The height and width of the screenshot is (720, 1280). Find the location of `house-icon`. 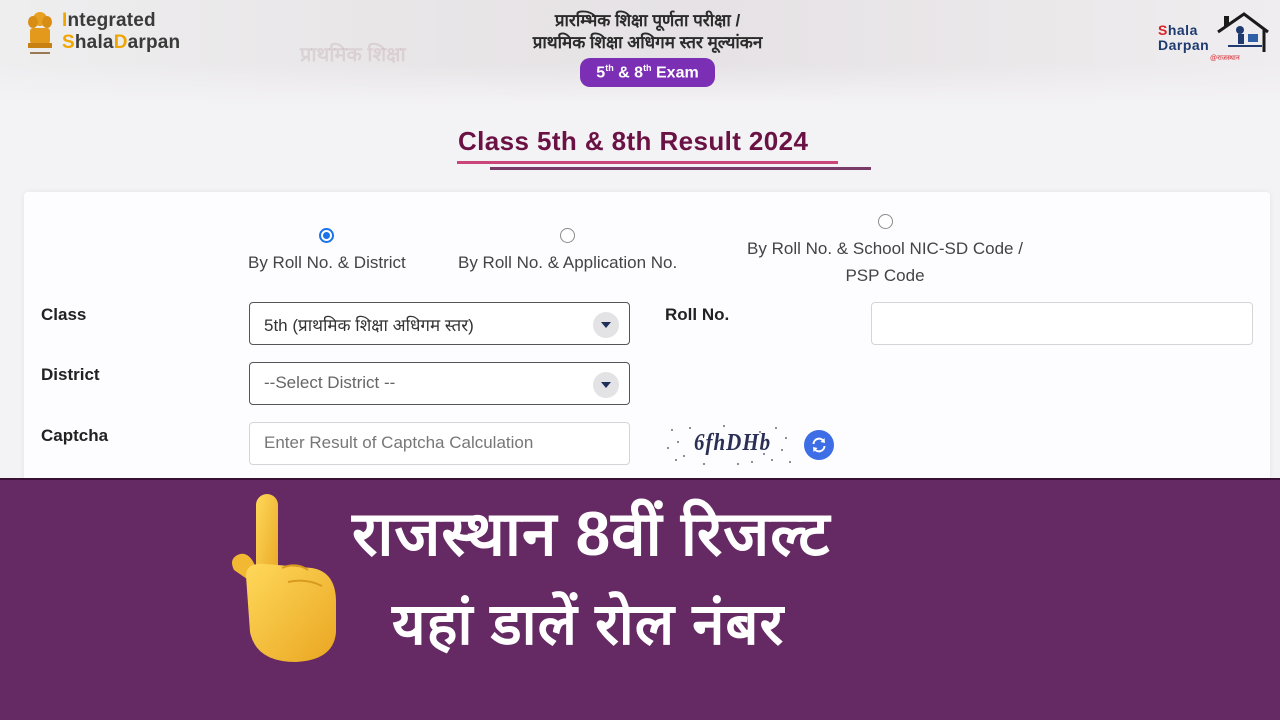

house-icon is located at coordinates (1243, 32).